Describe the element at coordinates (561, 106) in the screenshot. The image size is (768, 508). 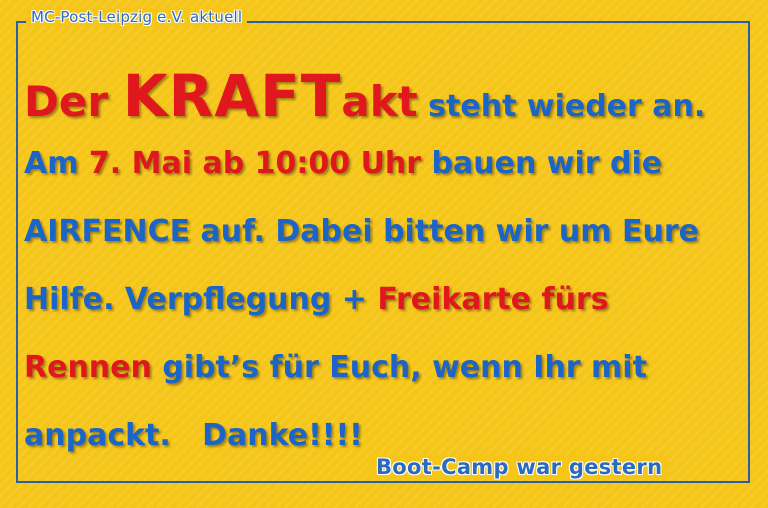
I see `text-segment: steht wieder an.` at that location.